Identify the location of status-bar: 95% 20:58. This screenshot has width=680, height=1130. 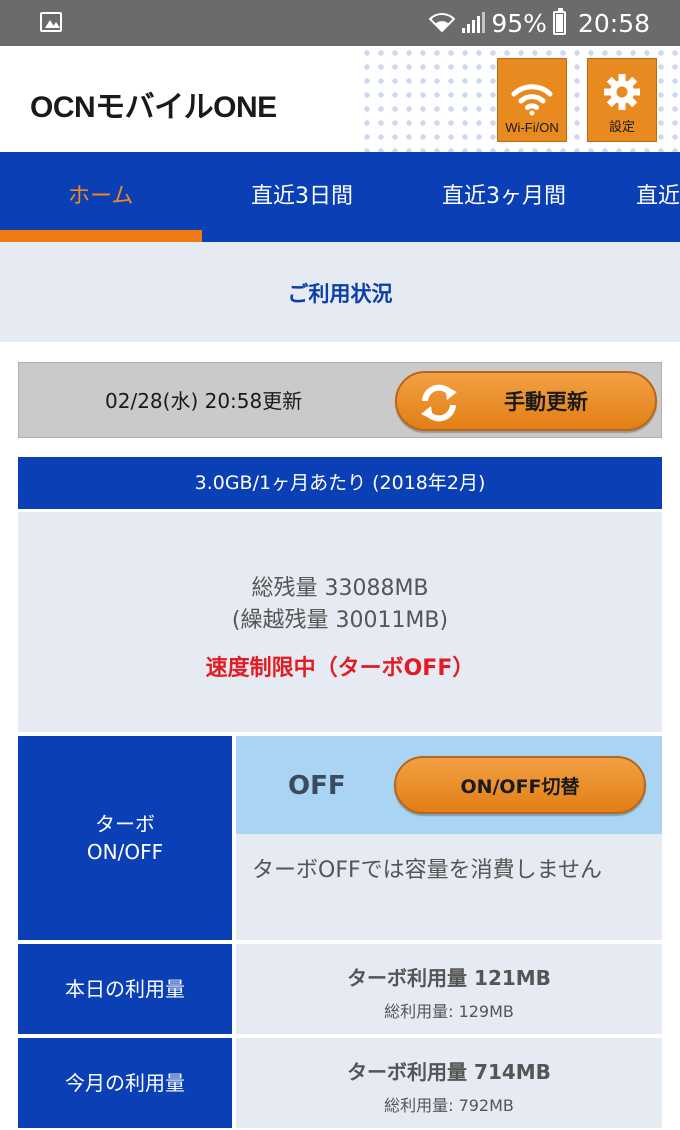
(340, 23).